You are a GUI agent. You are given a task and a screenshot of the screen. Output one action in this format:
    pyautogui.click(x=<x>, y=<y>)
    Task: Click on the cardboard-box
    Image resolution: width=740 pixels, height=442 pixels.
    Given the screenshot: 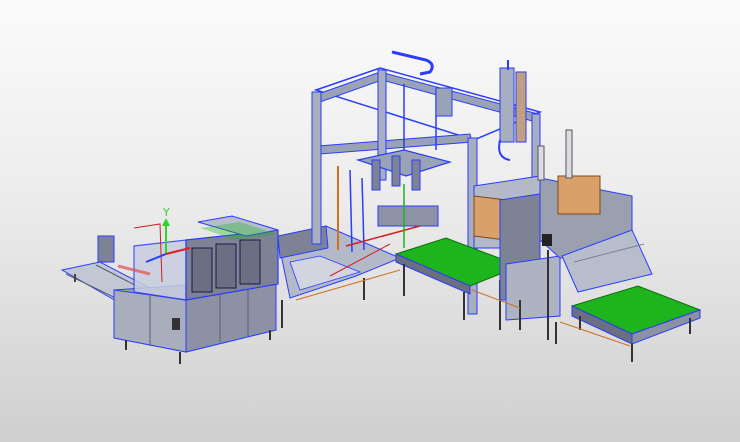 What is the action you would take?
    pyautogui.click(x=579, y=195)
    